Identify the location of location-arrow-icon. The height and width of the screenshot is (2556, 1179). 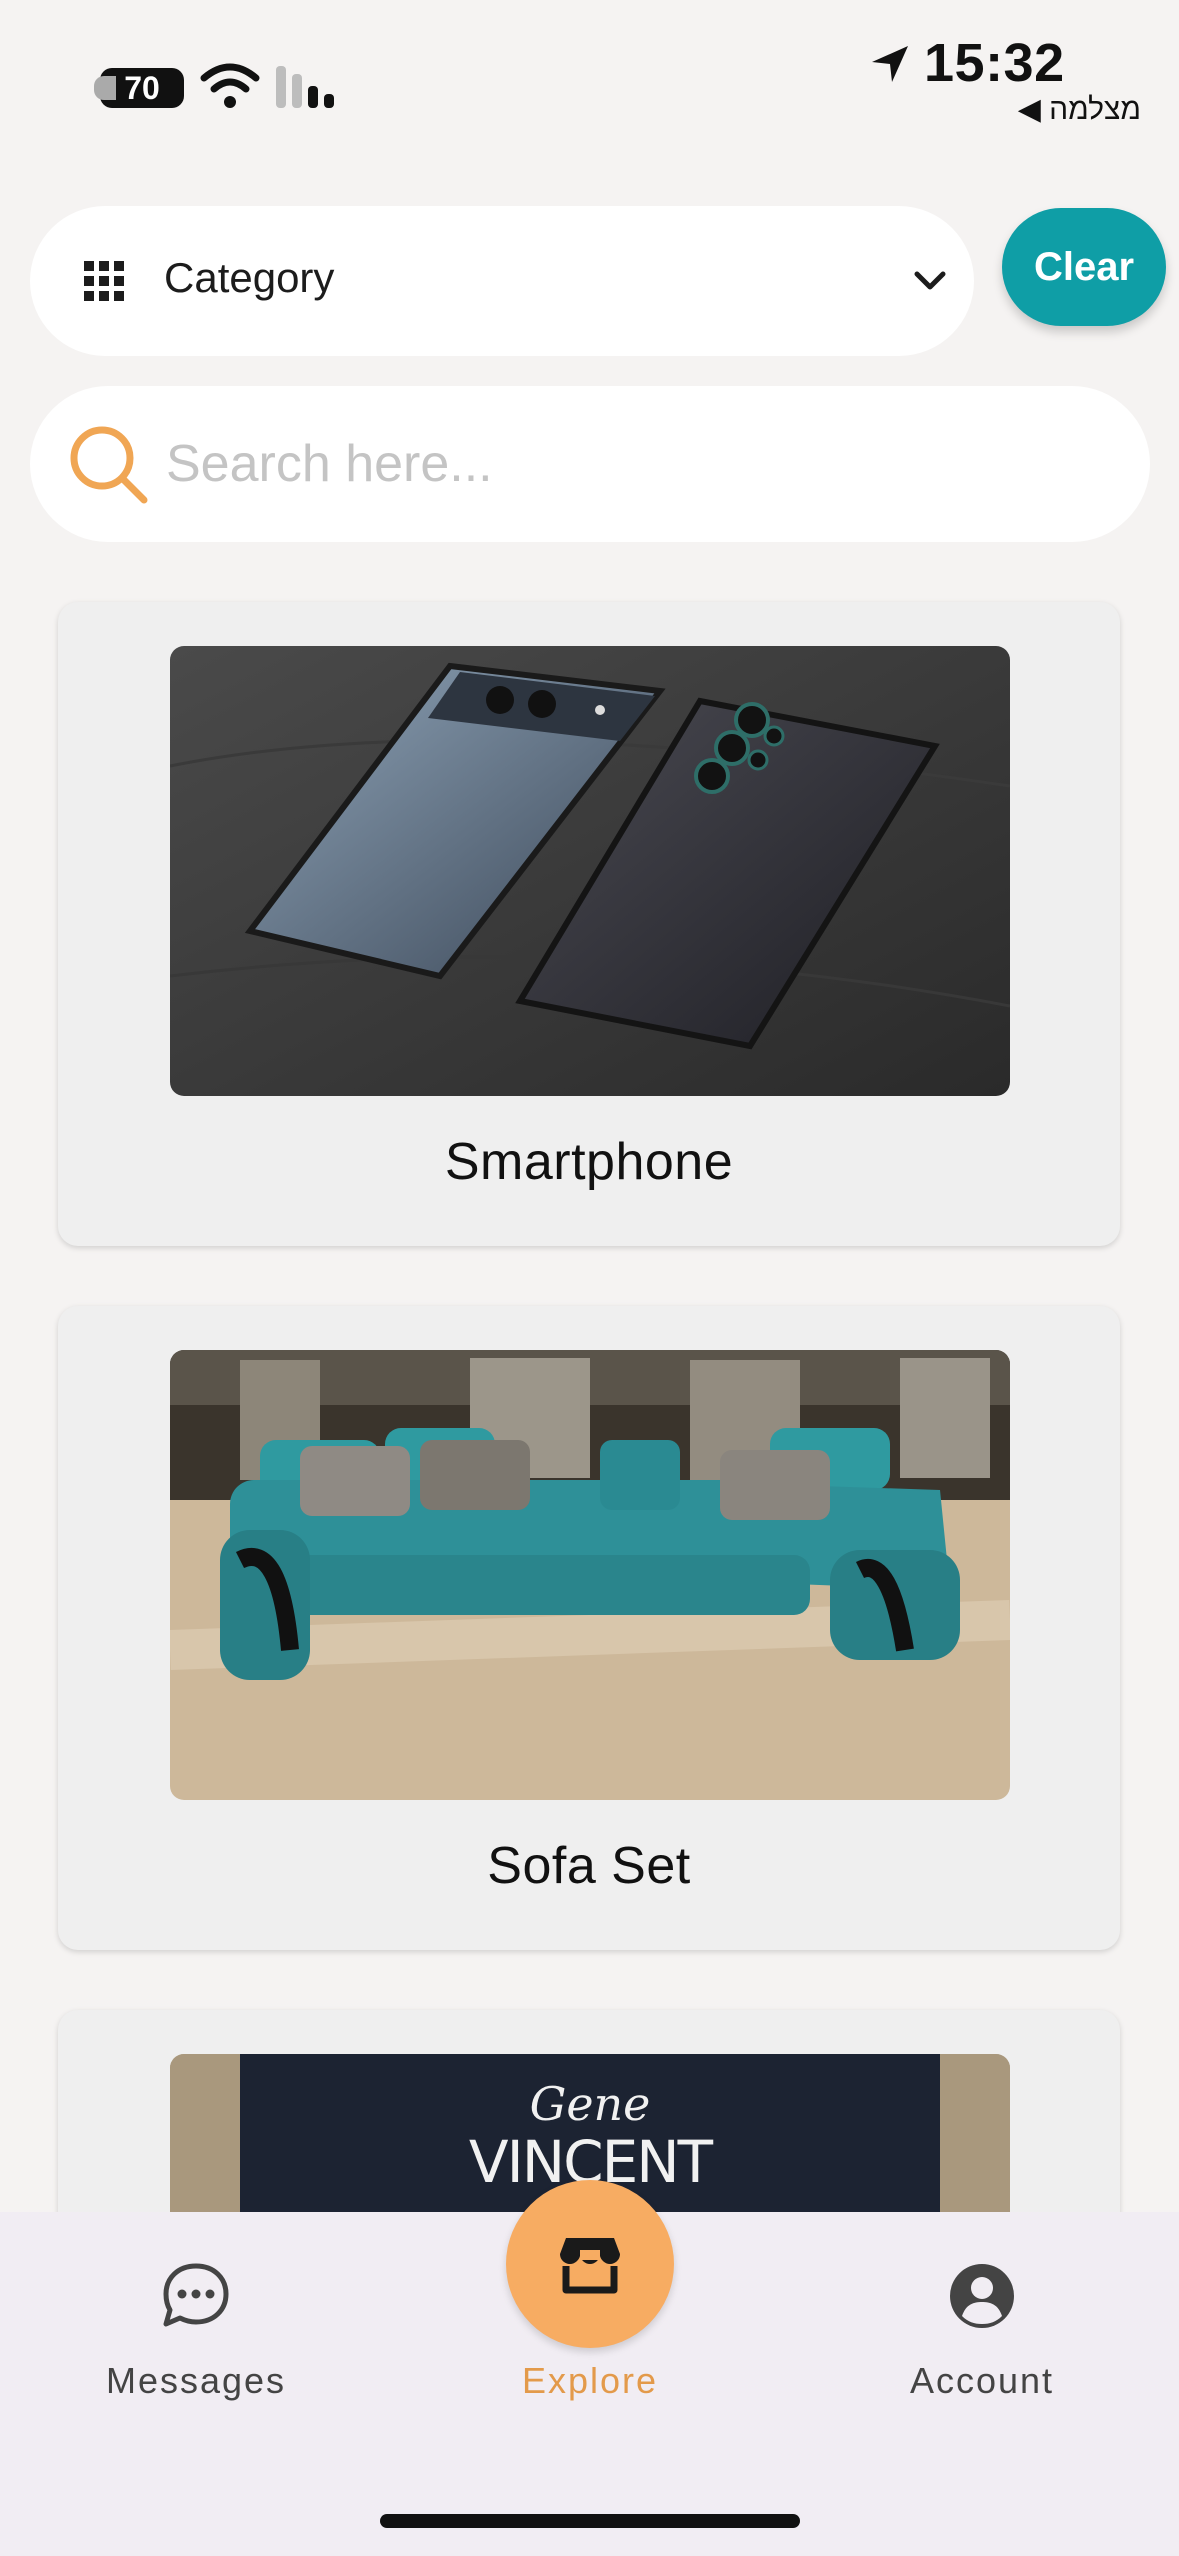
(890, 64).